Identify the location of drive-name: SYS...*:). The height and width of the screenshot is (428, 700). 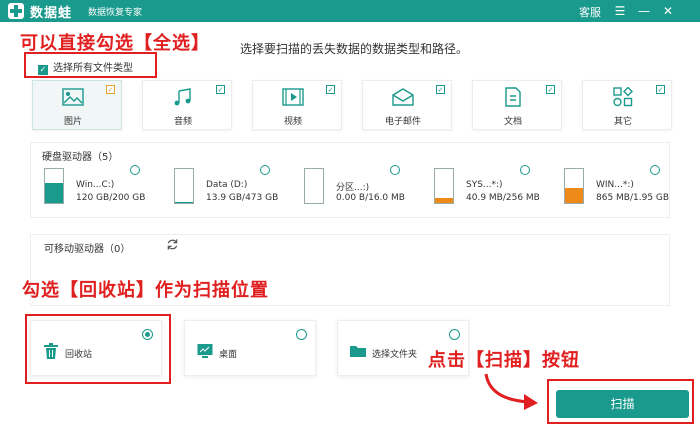
(484, 185).